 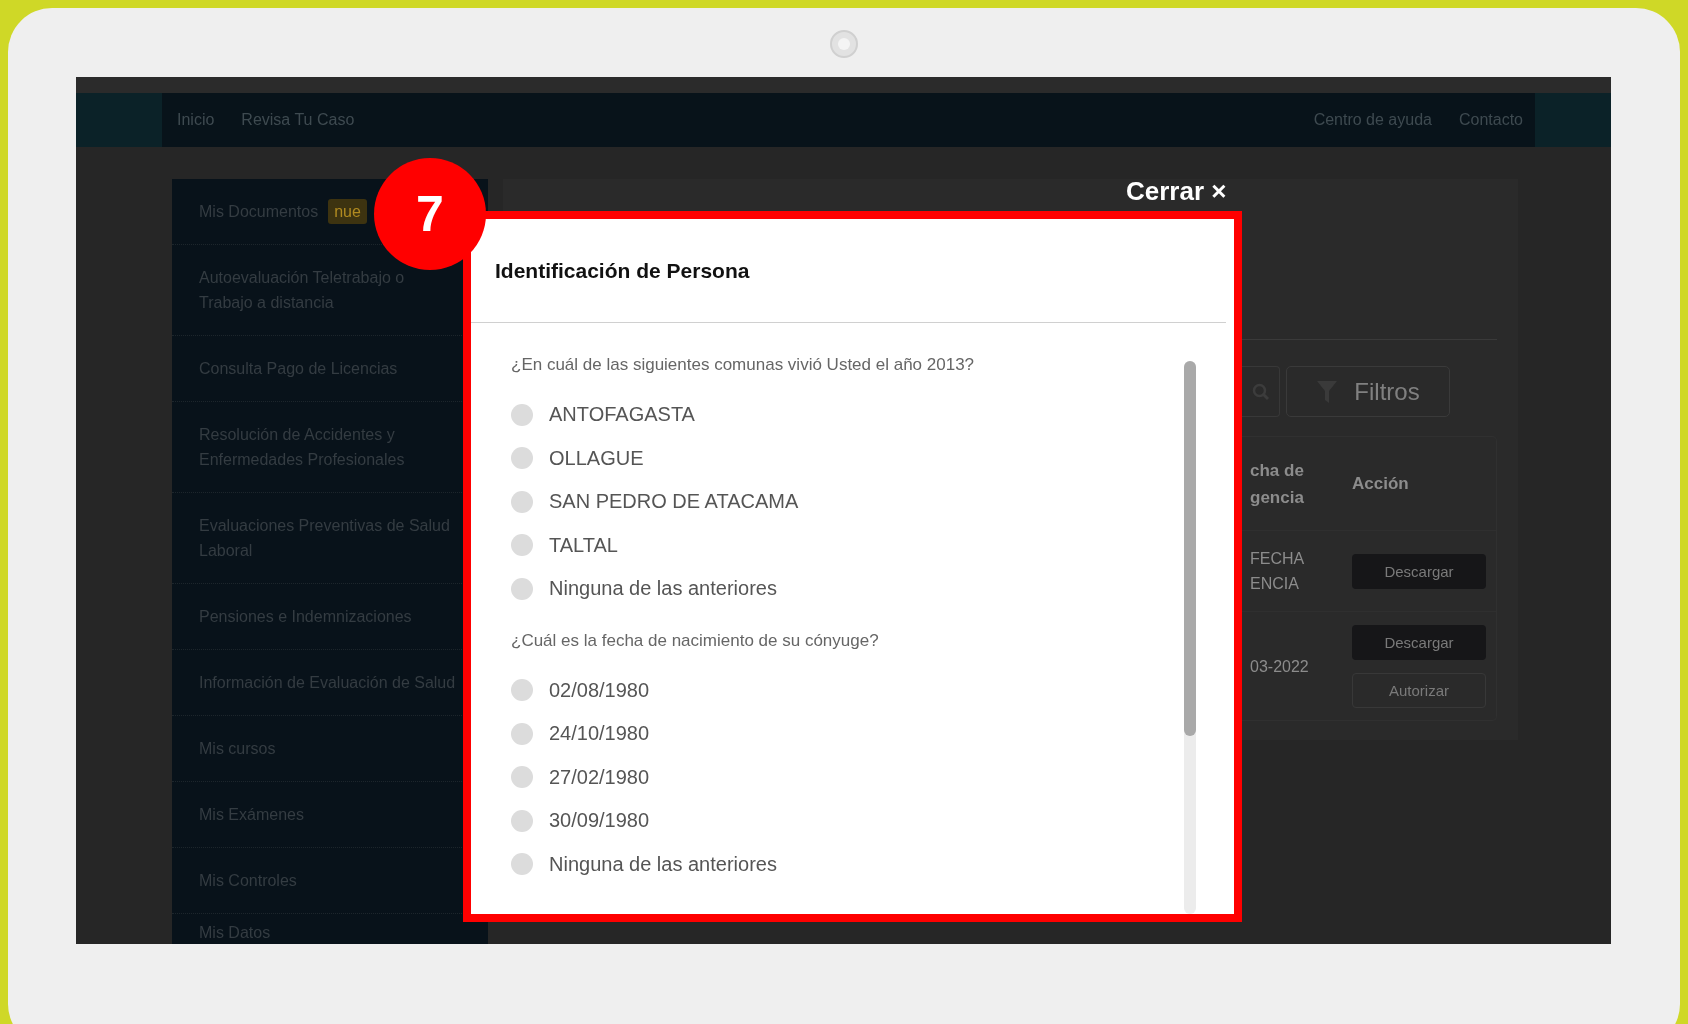 What do you see at coordinates (1381, 484) in the screenshot?
I see `column-header: Acción` at bounding box center [1381, 484].